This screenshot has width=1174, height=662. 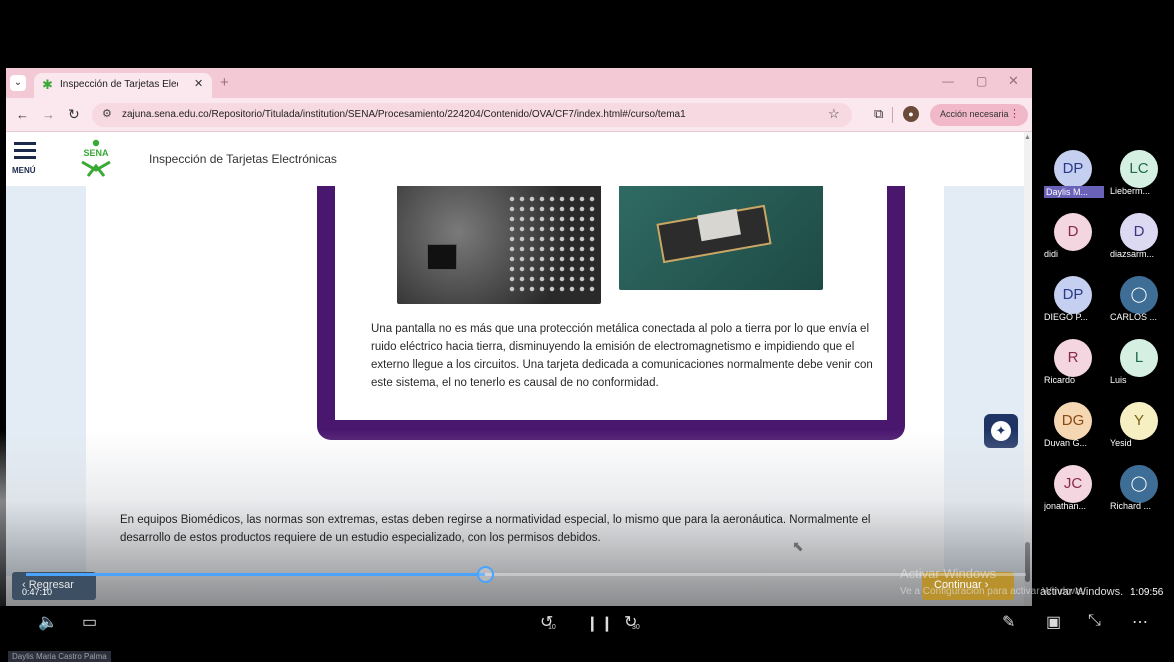 I want to click on participant-name: Ricardo, so click(x=1060, y=380).